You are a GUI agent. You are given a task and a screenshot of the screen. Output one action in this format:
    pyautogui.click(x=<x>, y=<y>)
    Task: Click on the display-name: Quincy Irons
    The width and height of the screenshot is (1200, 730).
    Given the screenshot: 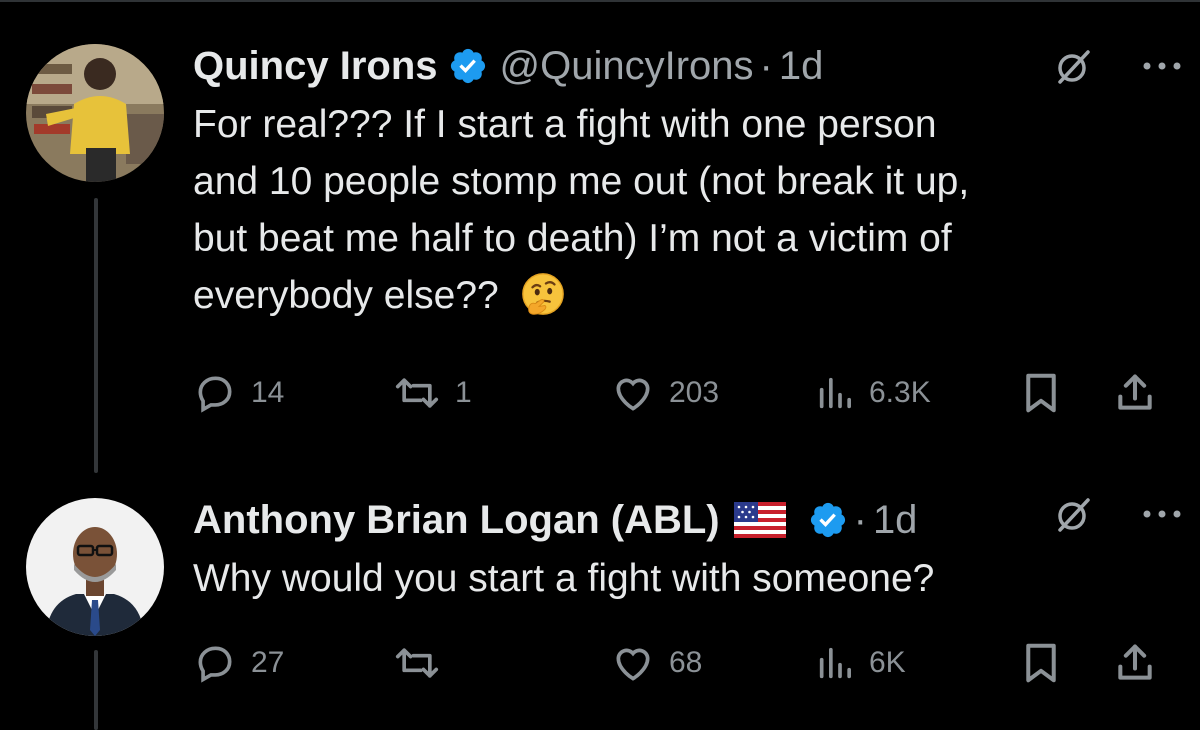 What is the action you would take?
    pyautogui.click(x=315, y=66)
    